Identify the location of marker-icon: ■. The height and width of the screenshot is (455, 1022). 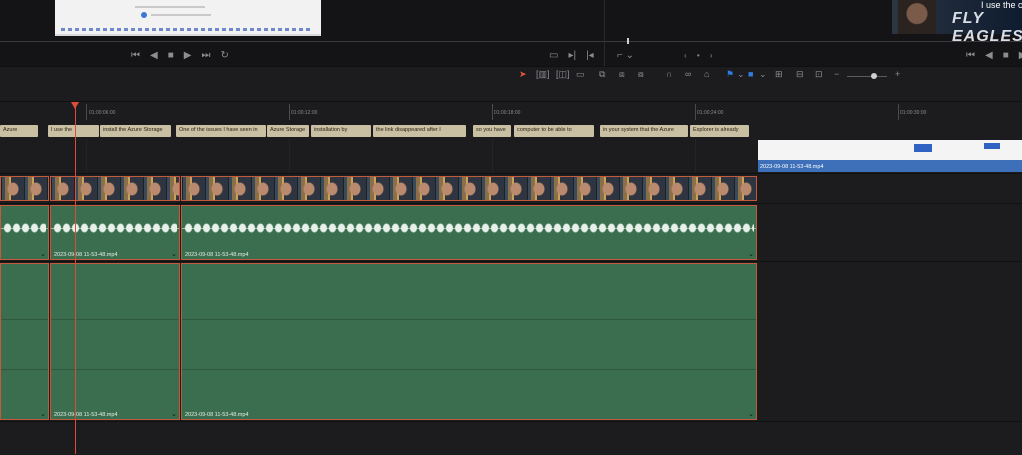
(750, 74).